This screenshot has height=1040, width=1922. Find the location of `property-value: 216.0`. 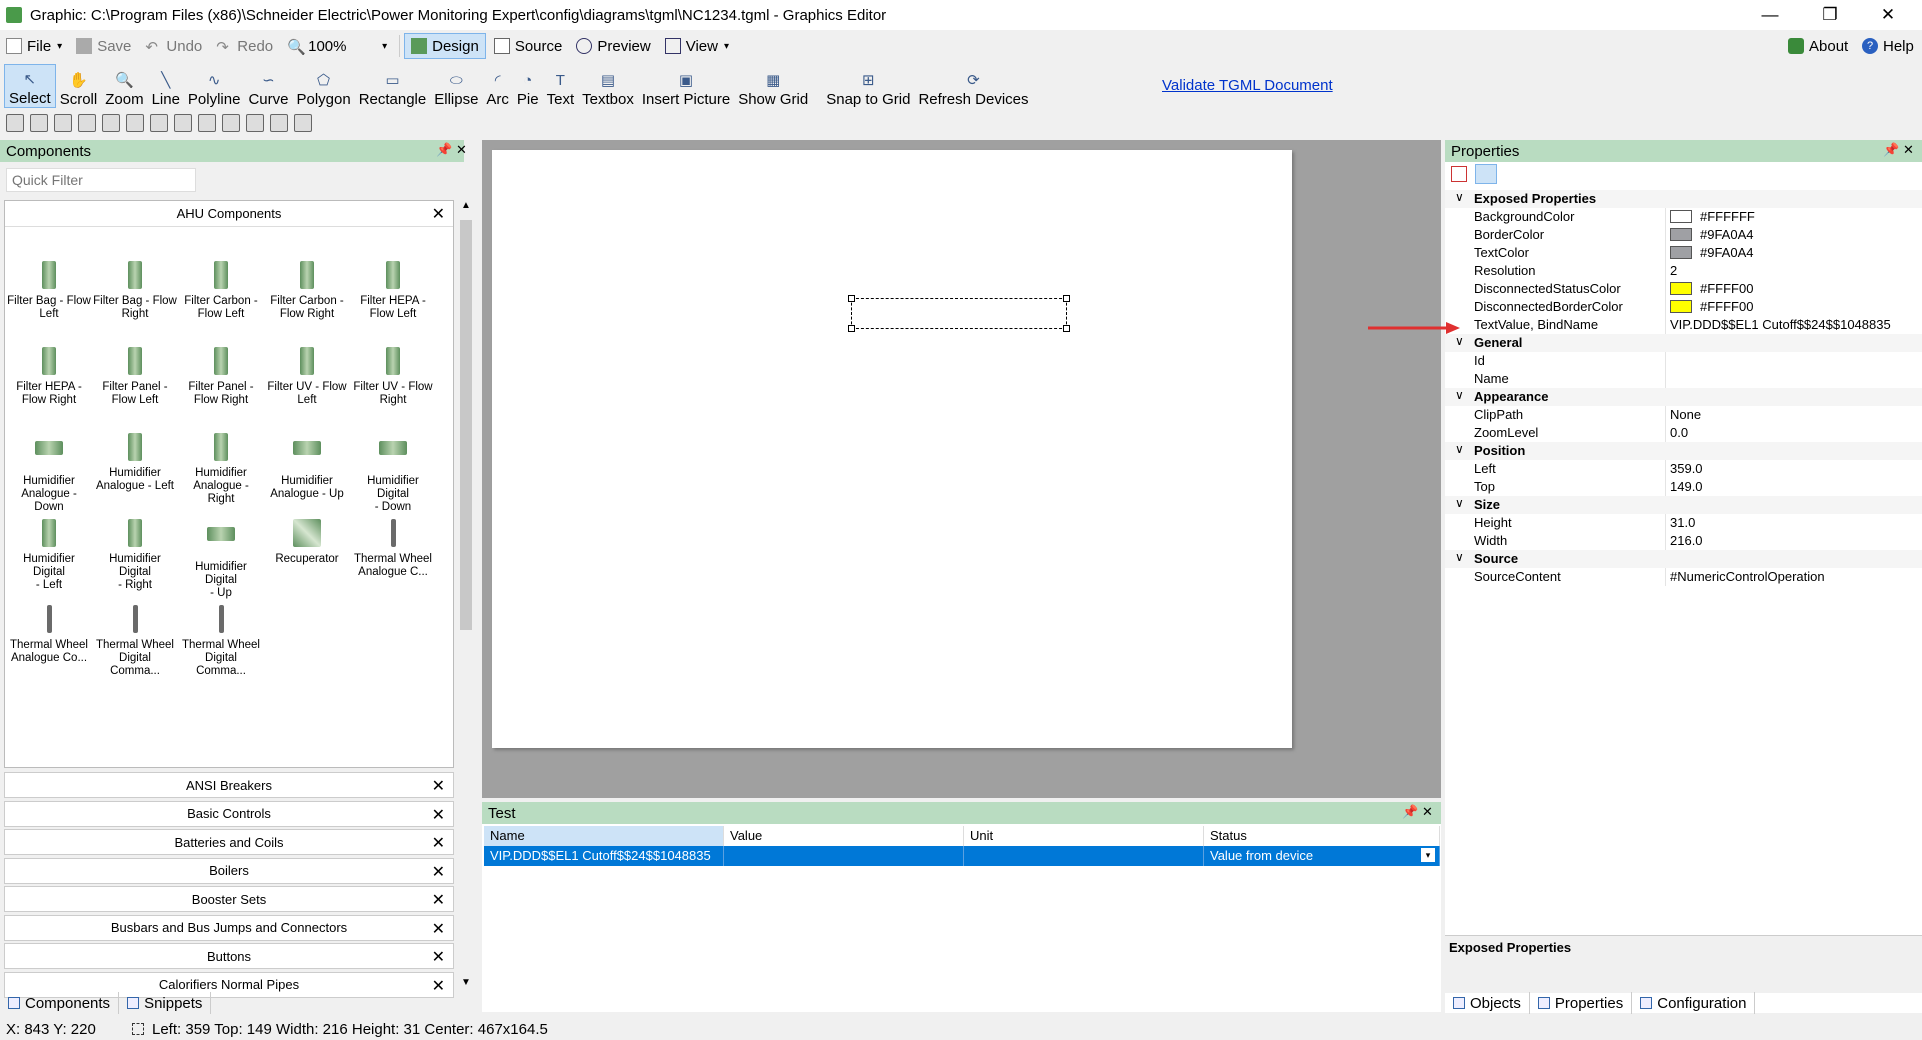

property-value: 216.0 is located at coordinates (1686, 540).